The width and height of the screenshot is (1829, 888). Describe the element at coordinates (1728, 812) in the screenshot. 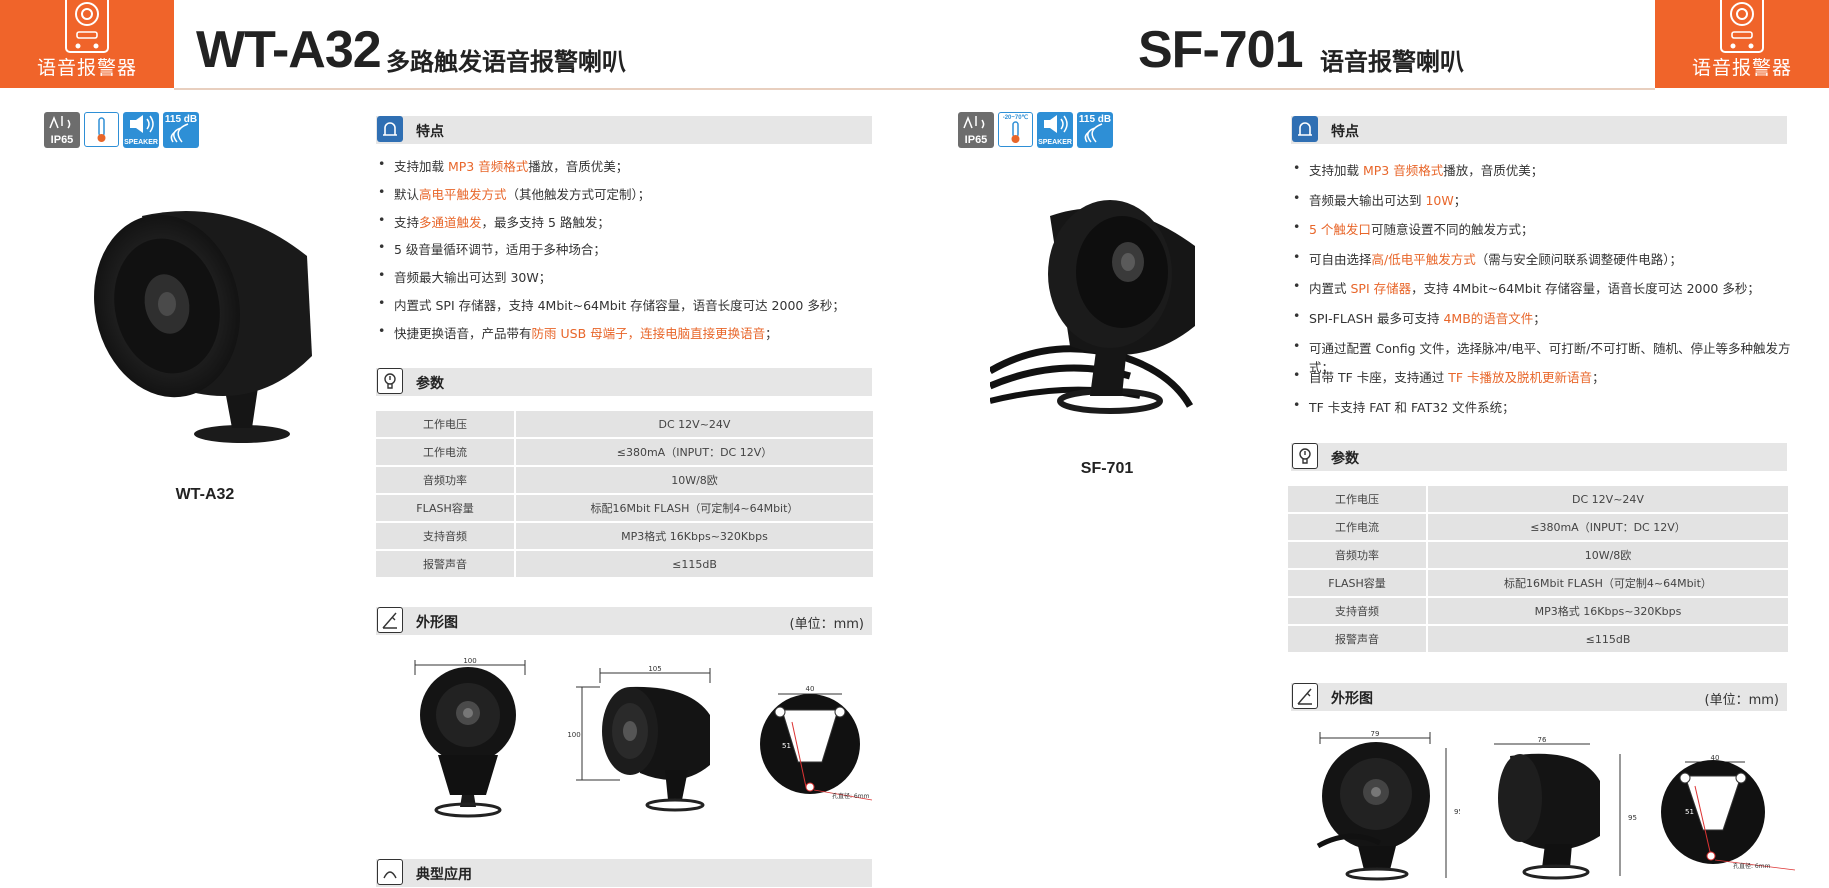

I see `outline-bracket-view-right: 40 51 孔直径: 6mm` at that location.